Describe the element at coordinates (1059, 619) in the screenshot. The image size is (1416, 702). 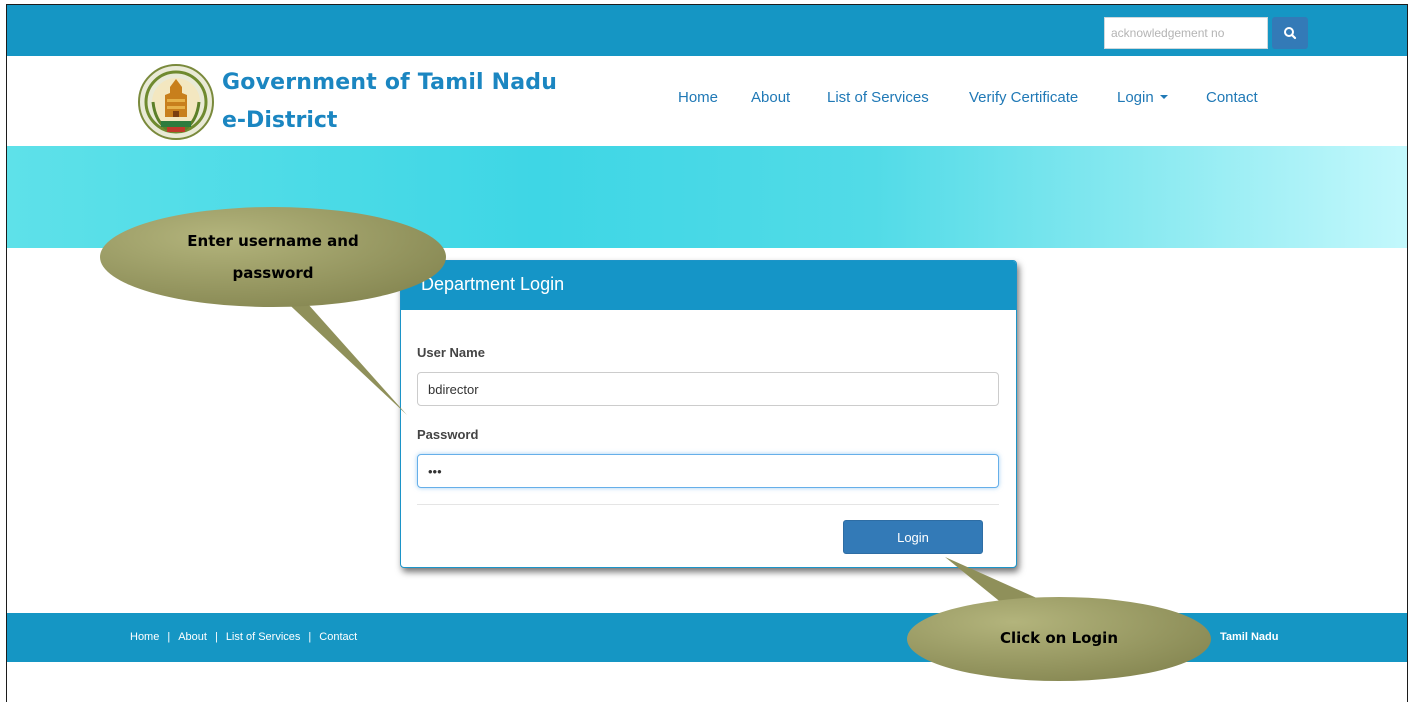
I see `login-callout-bubble` at that location.